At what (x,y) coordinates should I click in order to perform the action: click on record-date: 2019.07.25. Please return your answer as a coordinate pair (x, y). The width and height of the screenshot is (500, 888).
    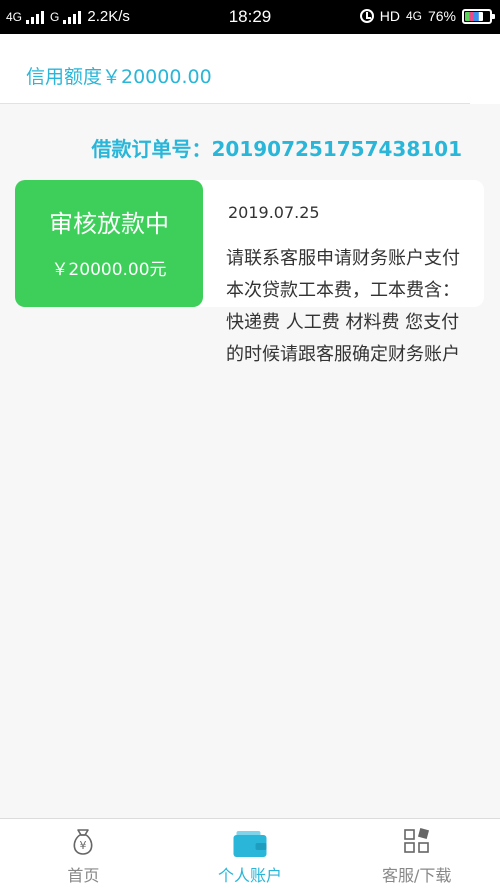
    Looking at the image, I should click on (274, 212).